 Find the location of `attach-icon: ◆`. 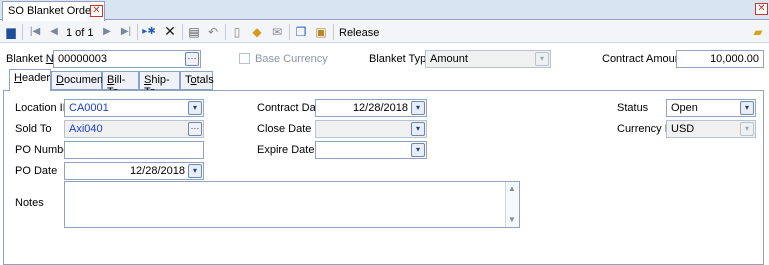

attach-icon: ◆ is located at coordinates (257, 32).